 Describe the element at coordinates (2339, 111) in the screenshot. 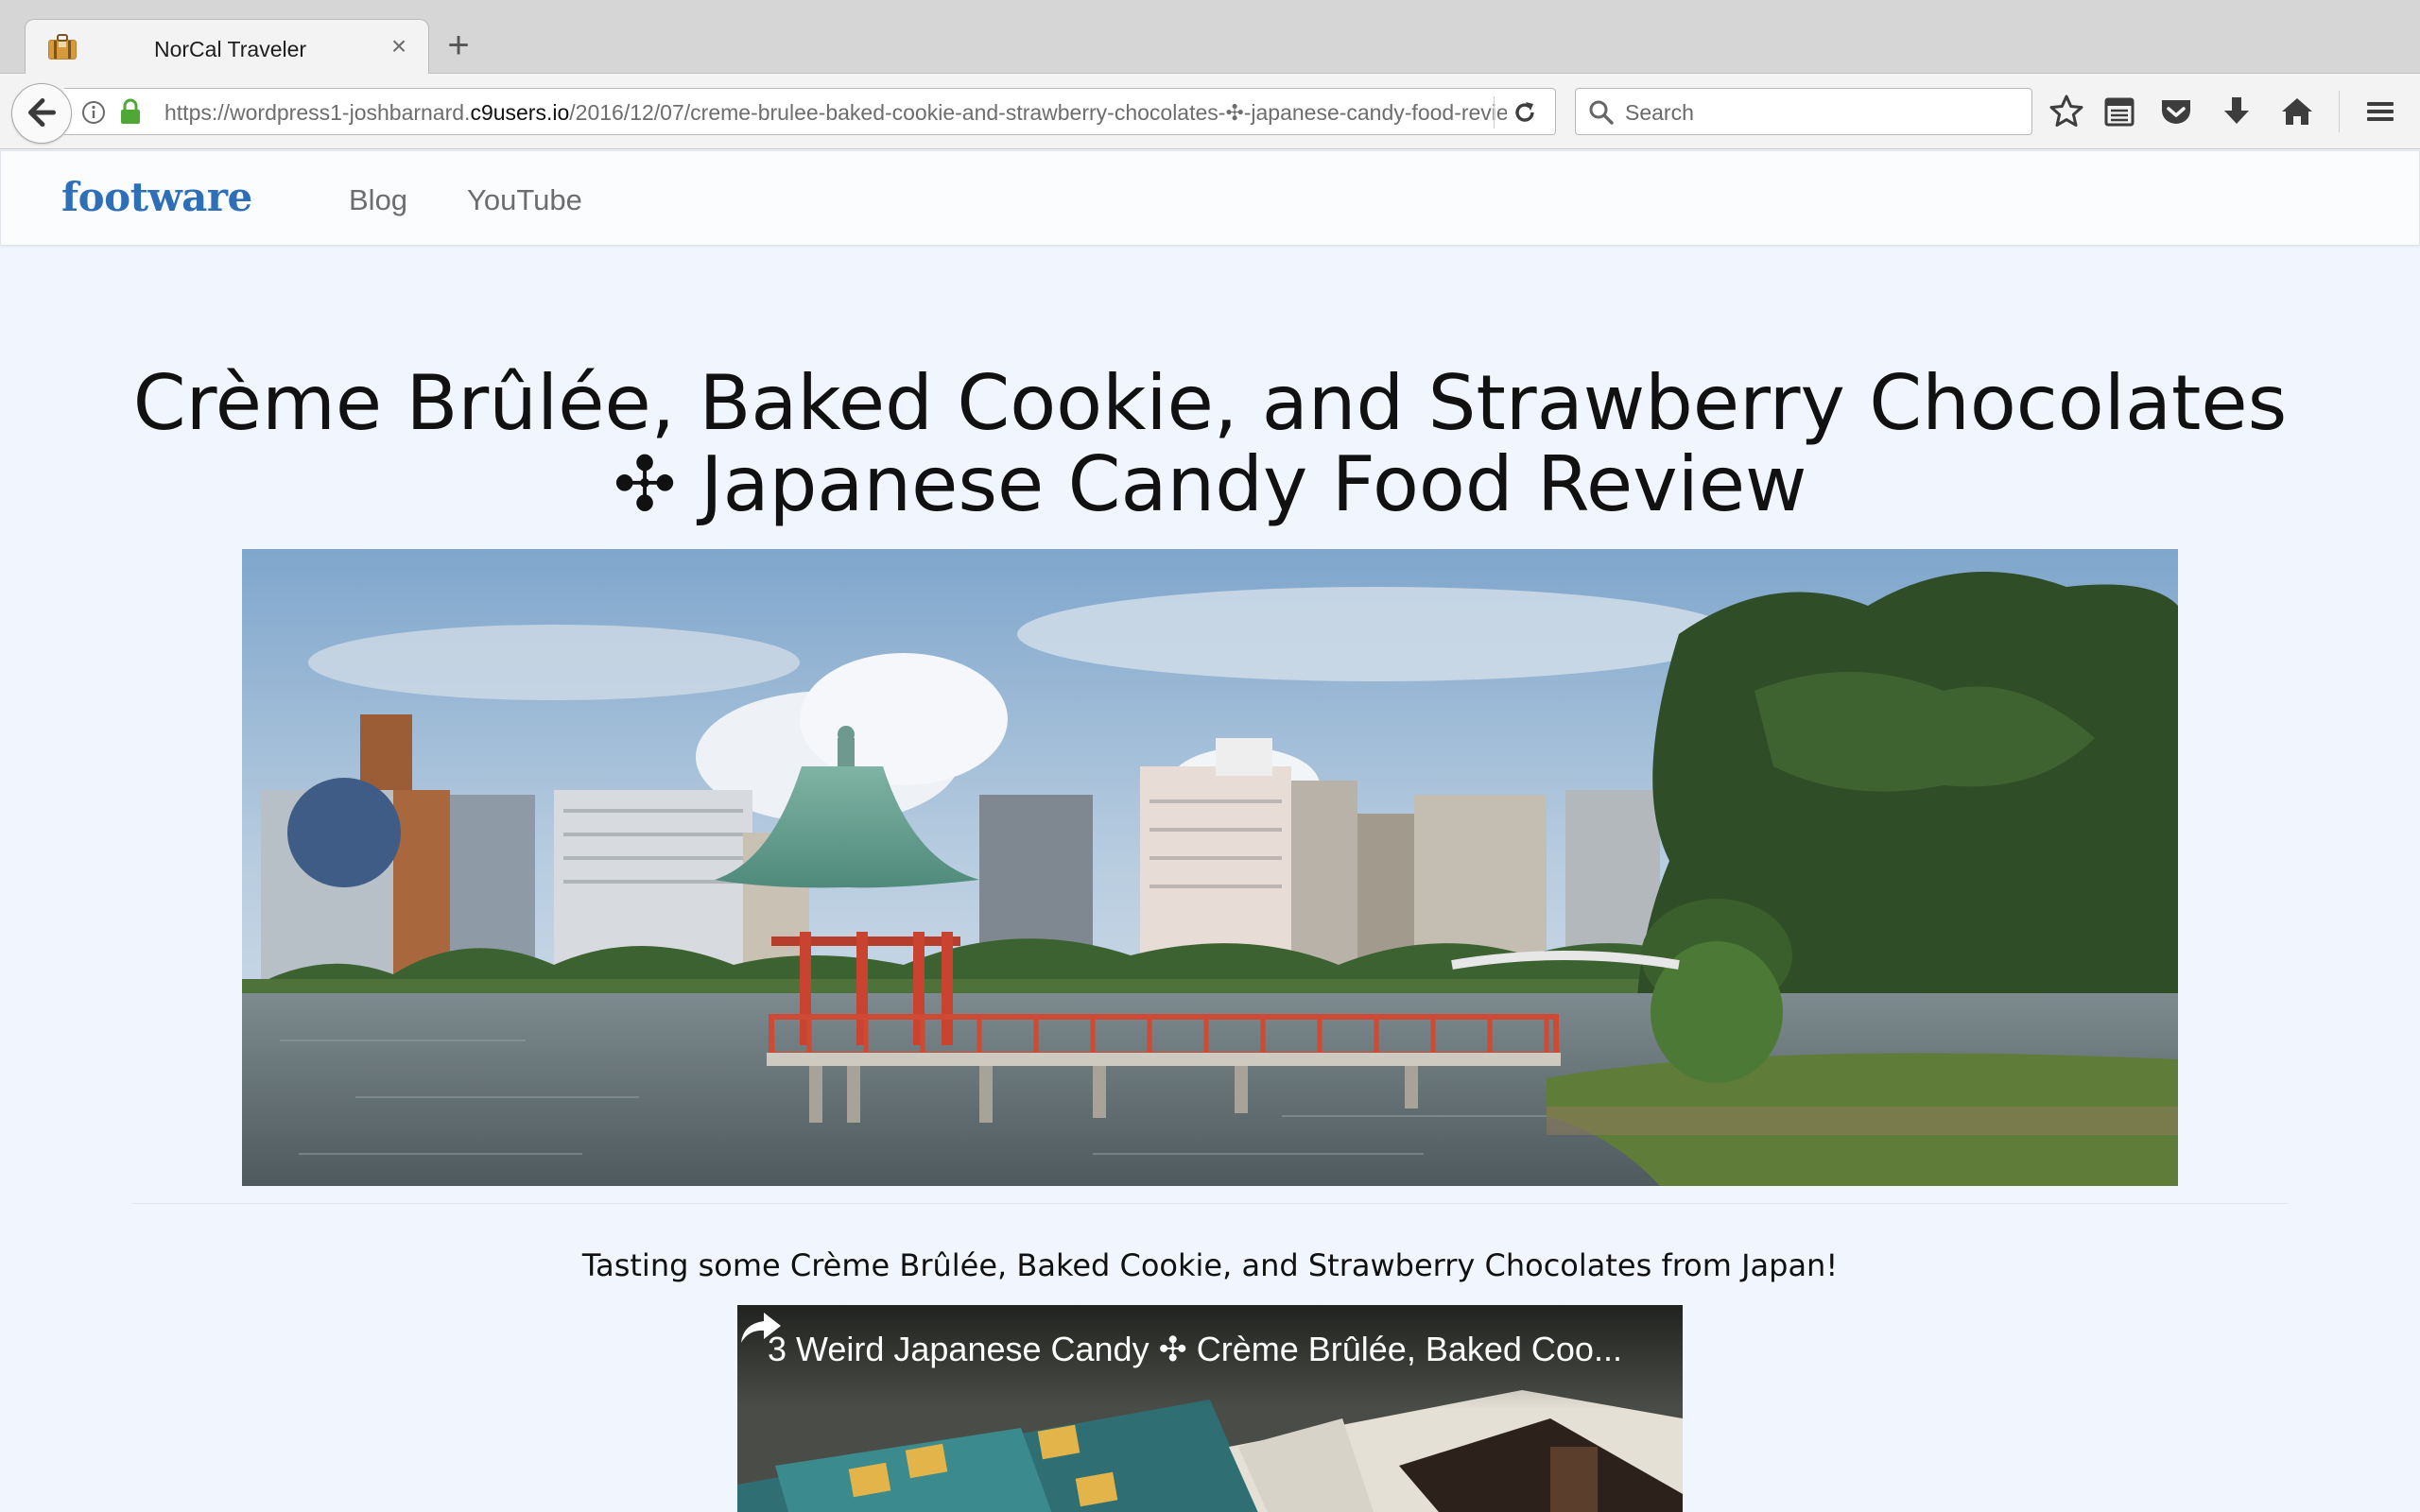

I see `toolbar-divider` at that location.